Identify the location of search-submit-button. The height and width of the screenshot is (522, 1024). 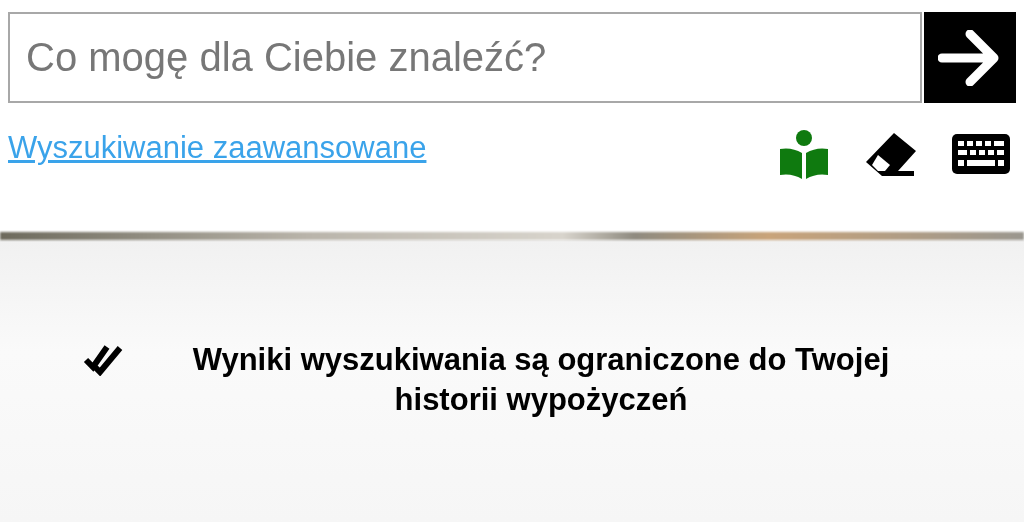
(970, 57).